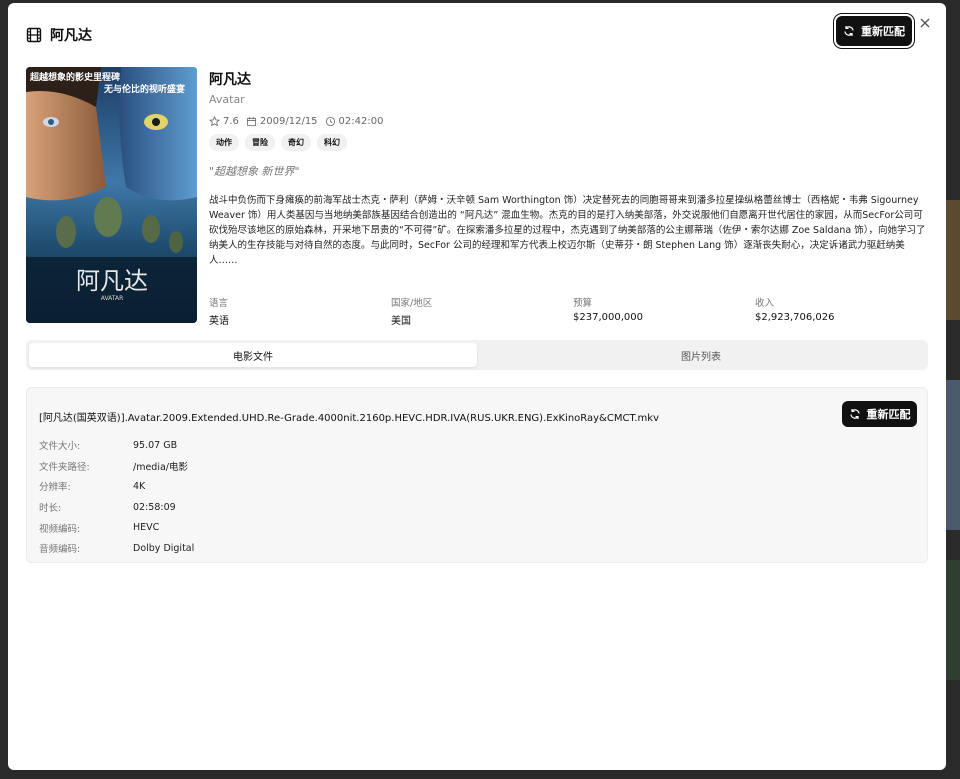  Describe the element at coordinates (164, 548) in the screenshot. I see `file-row-value: Dolby Digital` at that location.